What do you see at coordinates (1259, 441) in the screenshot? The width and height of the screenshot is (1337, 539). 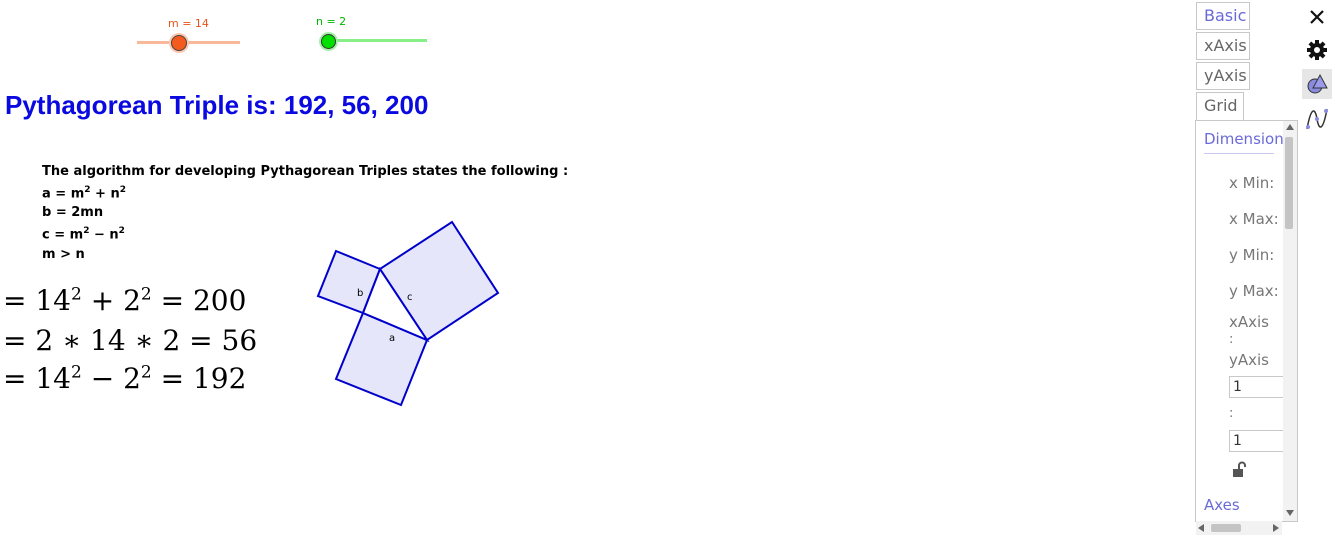 I see `ratio-y-input: 1` at bounding box center [1259, 441].